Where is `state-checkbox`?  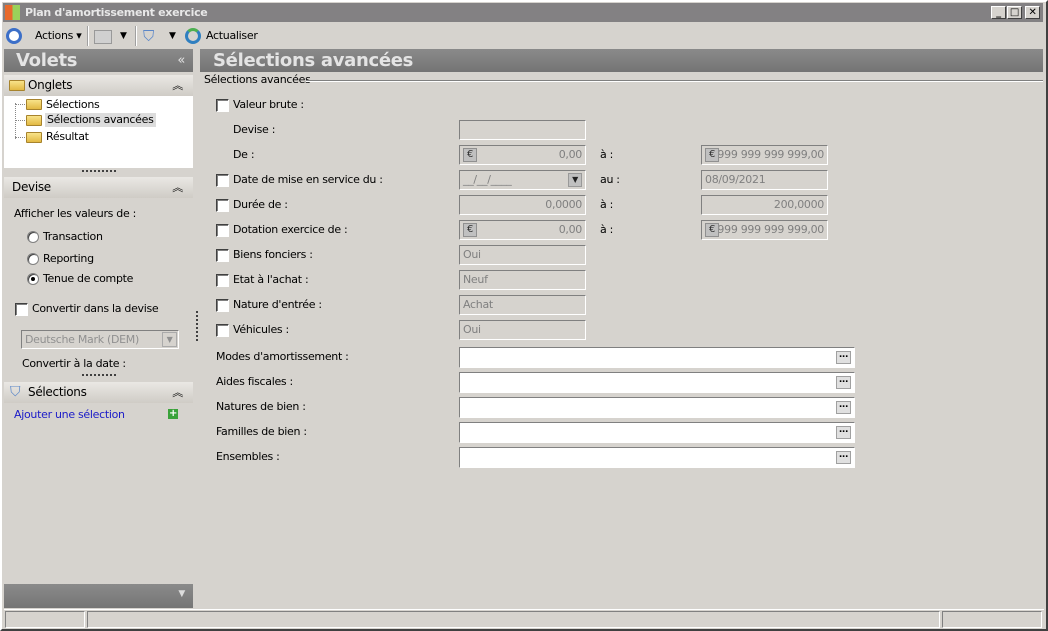
state-checkbox is located at coordinates (222, 280).